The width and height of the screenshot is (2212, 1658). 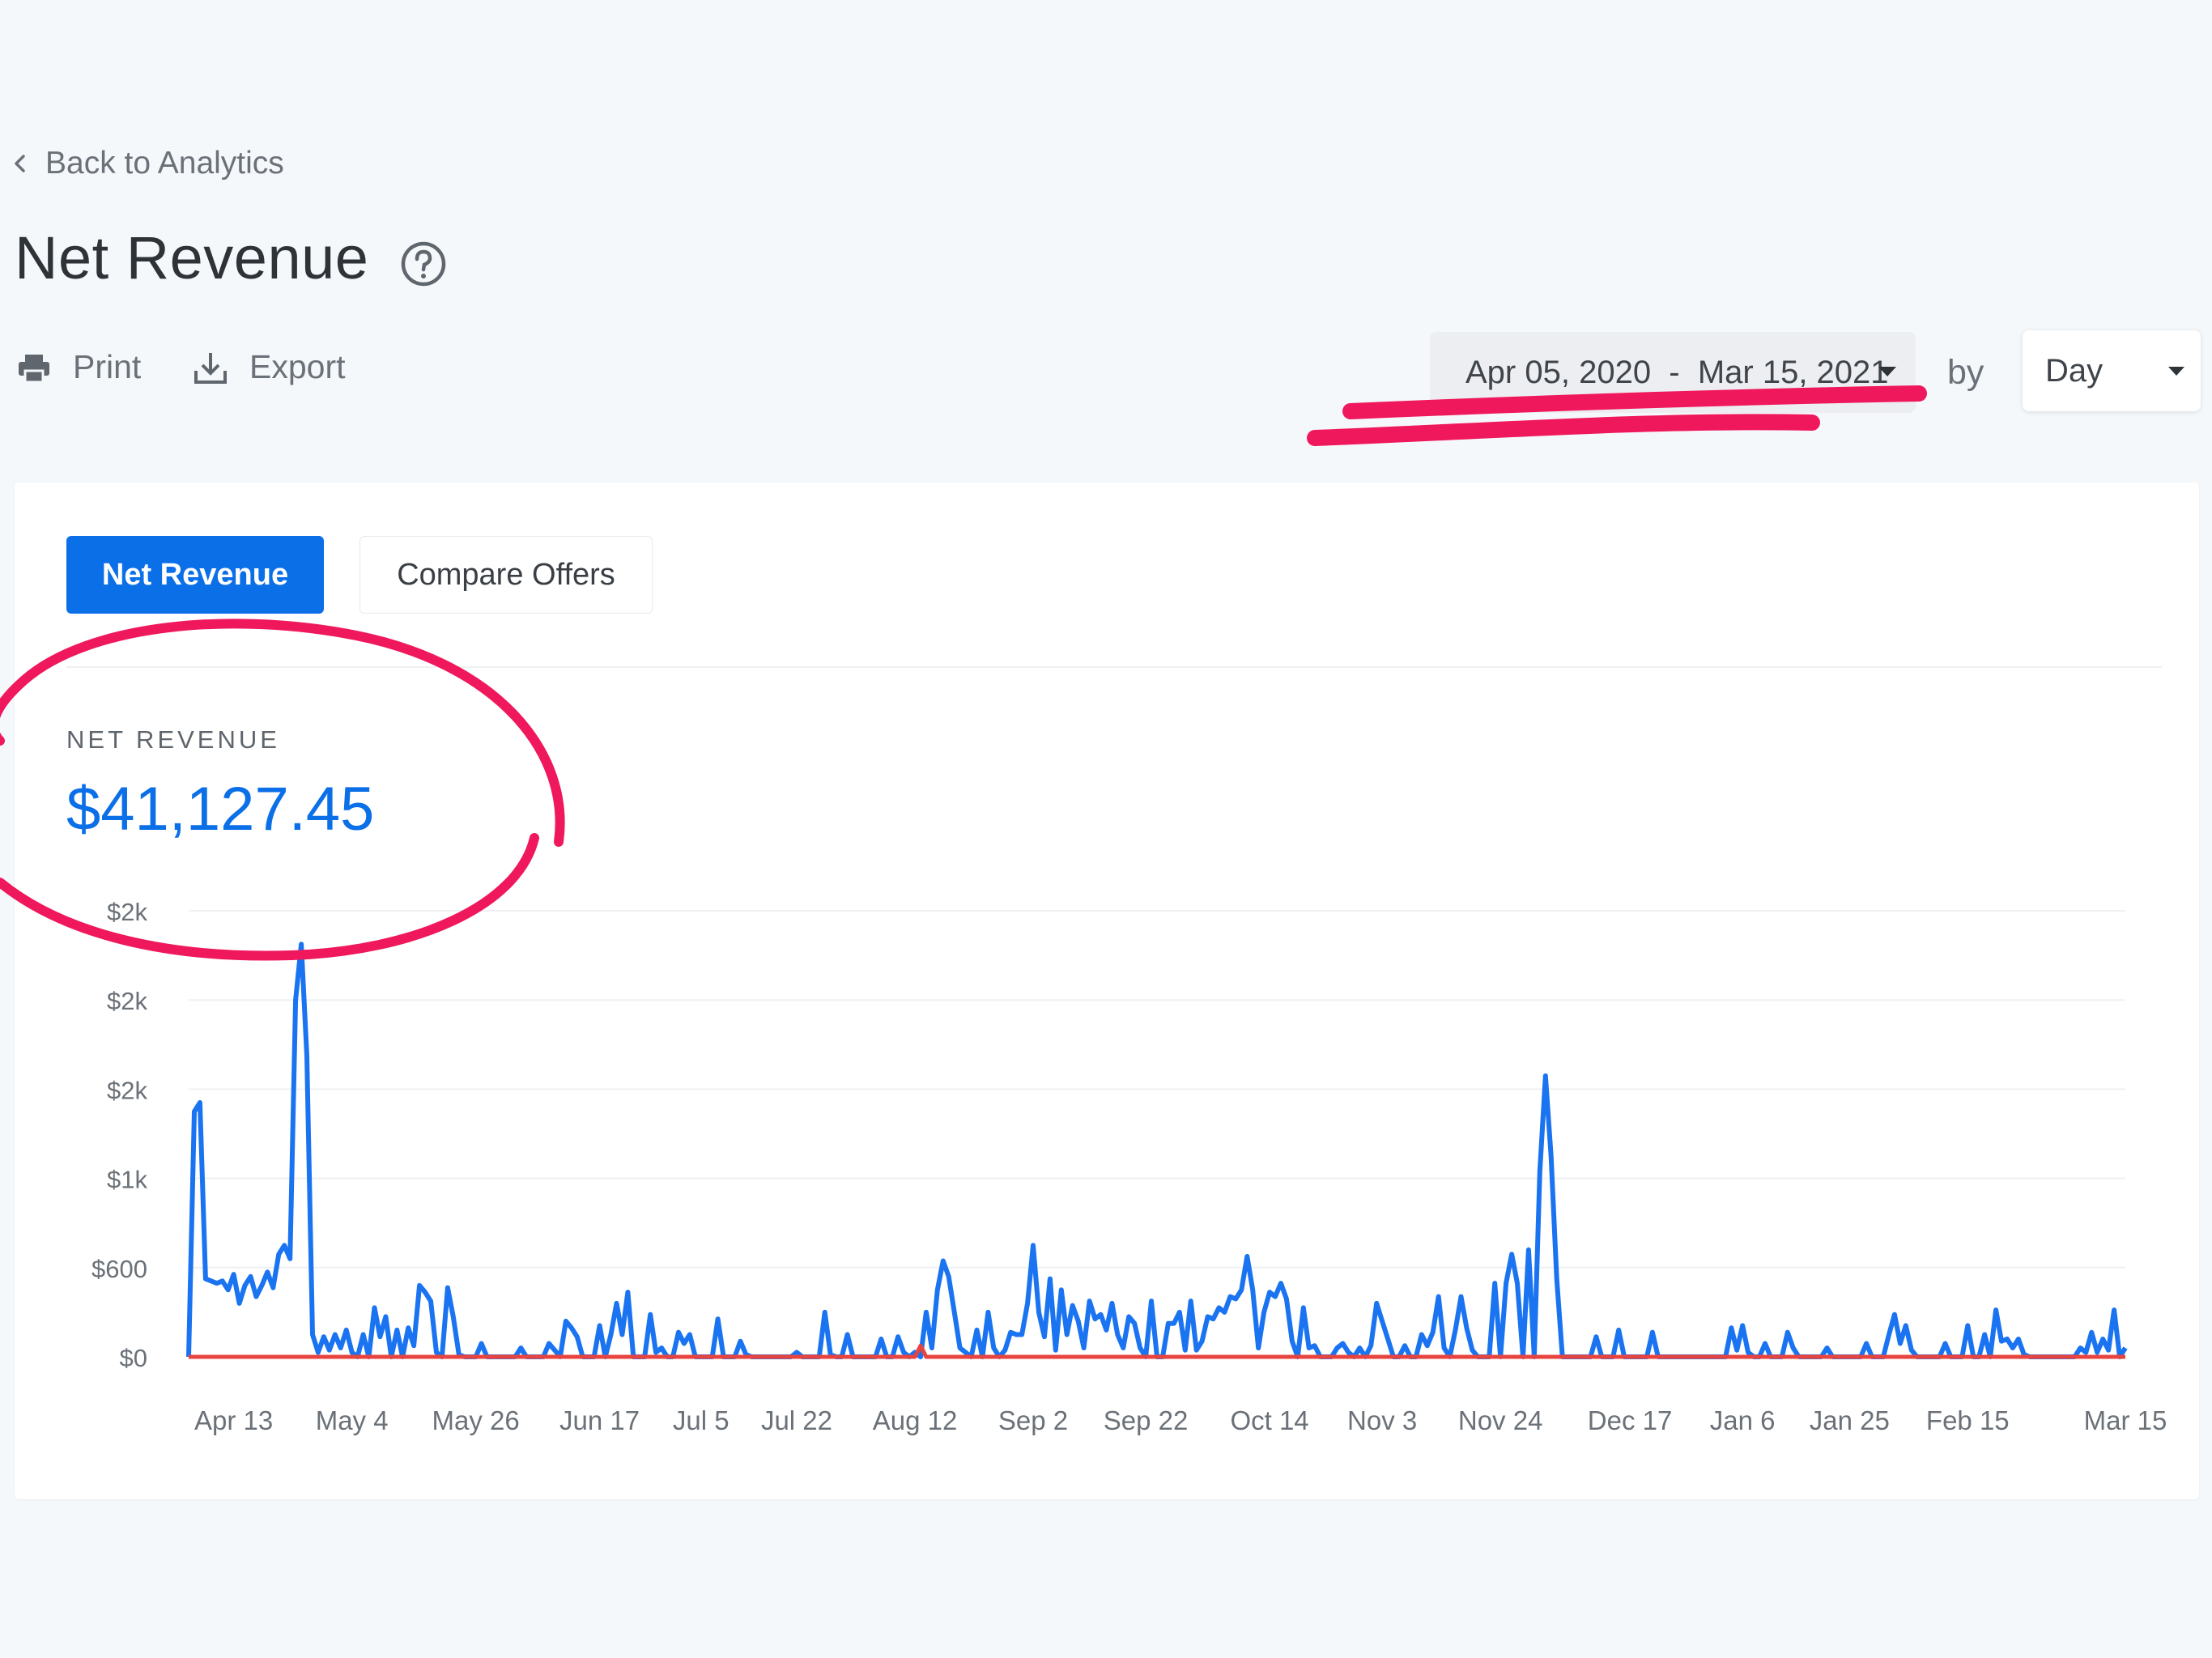 I want to click on x-tick-label: Sep 22, so click(x=1146, y=1420).